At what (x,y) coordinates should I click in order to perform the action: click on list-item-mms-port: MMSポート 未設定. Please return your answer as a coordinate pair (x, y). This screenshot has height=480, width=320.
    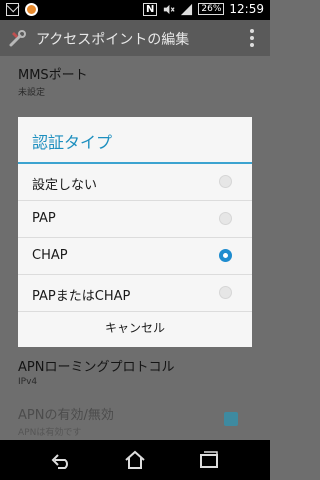
    Looking at the image, I should click on (53, 81).